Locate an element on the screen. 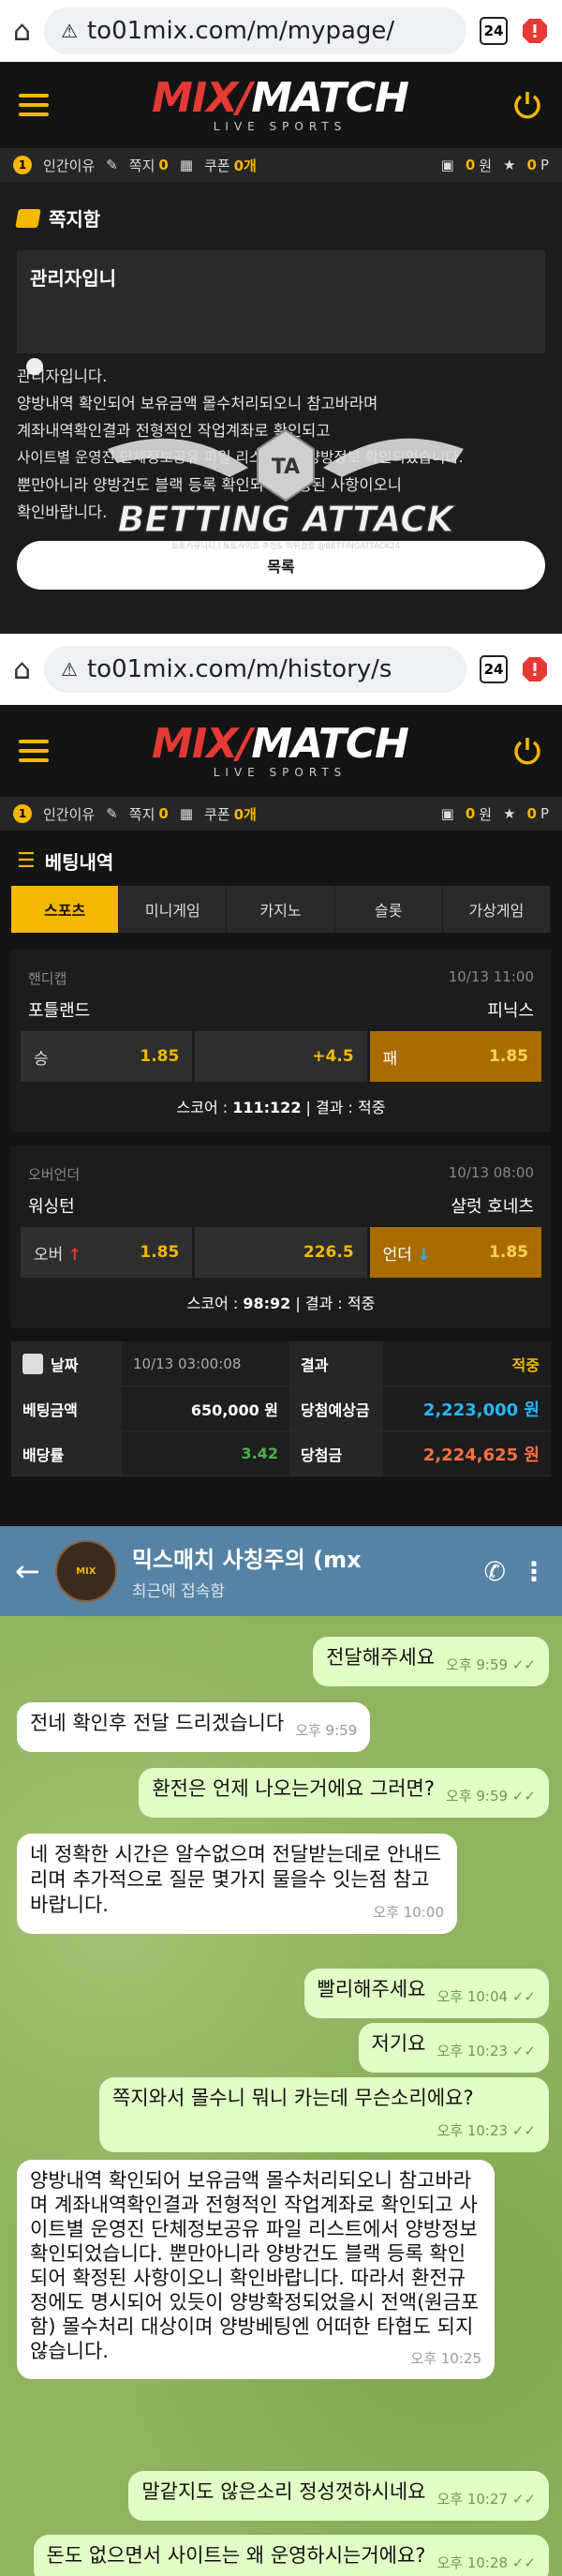  tab-virtual: 가상게임 is located at coordinates (497, 909).